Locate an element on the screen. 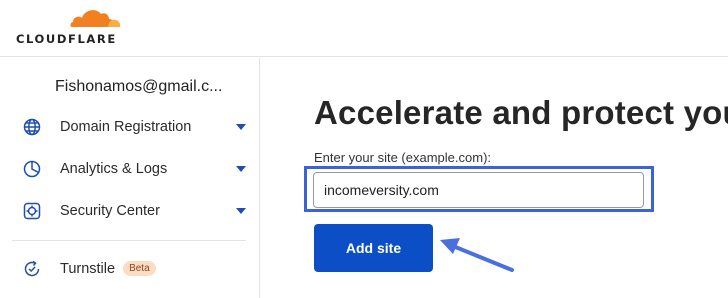  beta-badge: Beta is located at coordinates (139, 268).